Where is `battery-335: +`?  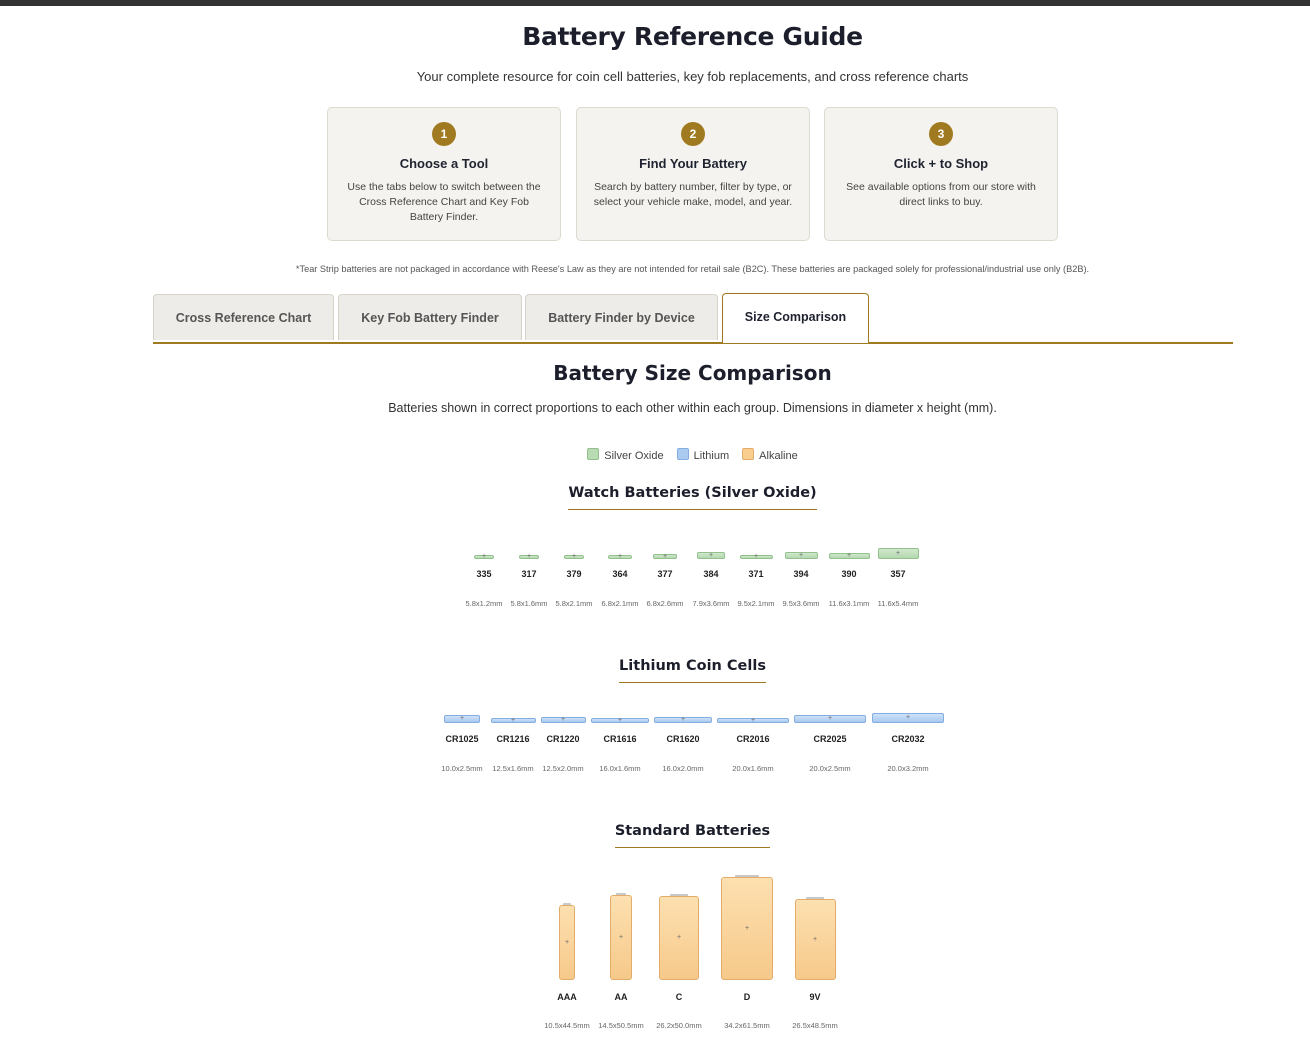 battery-335: + is located at coordinates (484, 557).